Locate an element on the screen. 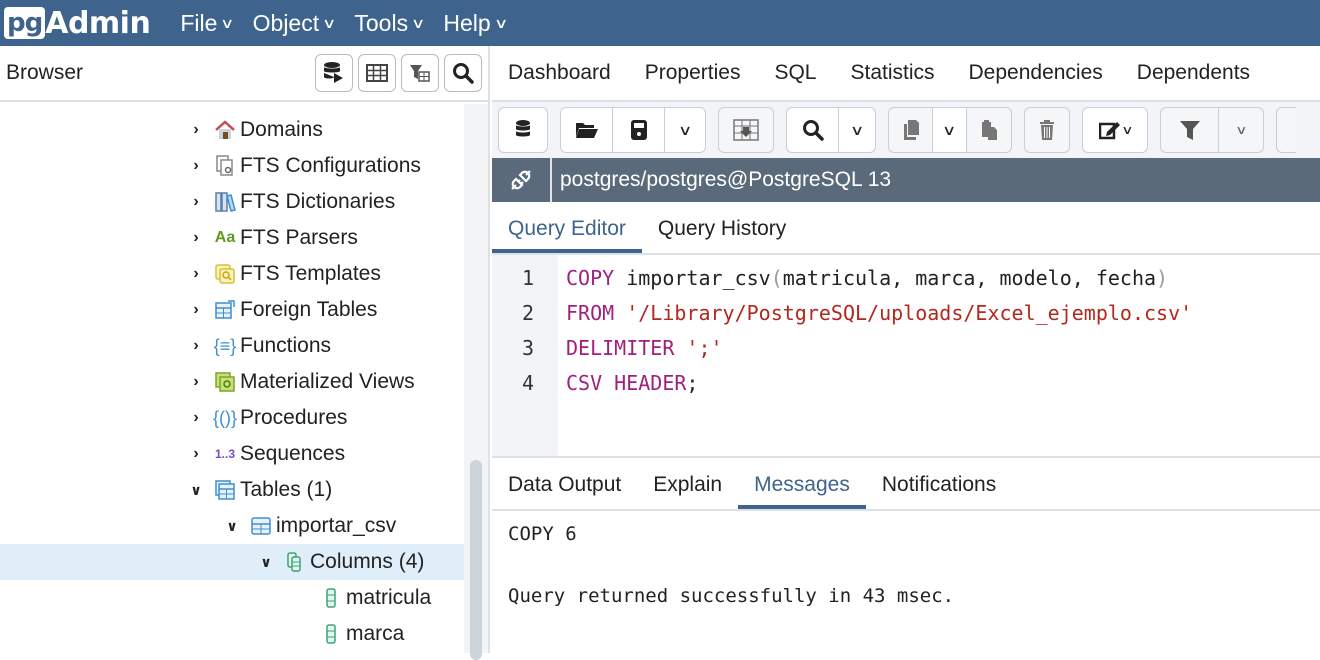 The height and width of the screenshot is (660, 1320). tree-item-label: Sequences is located at coordinates (293, 453).